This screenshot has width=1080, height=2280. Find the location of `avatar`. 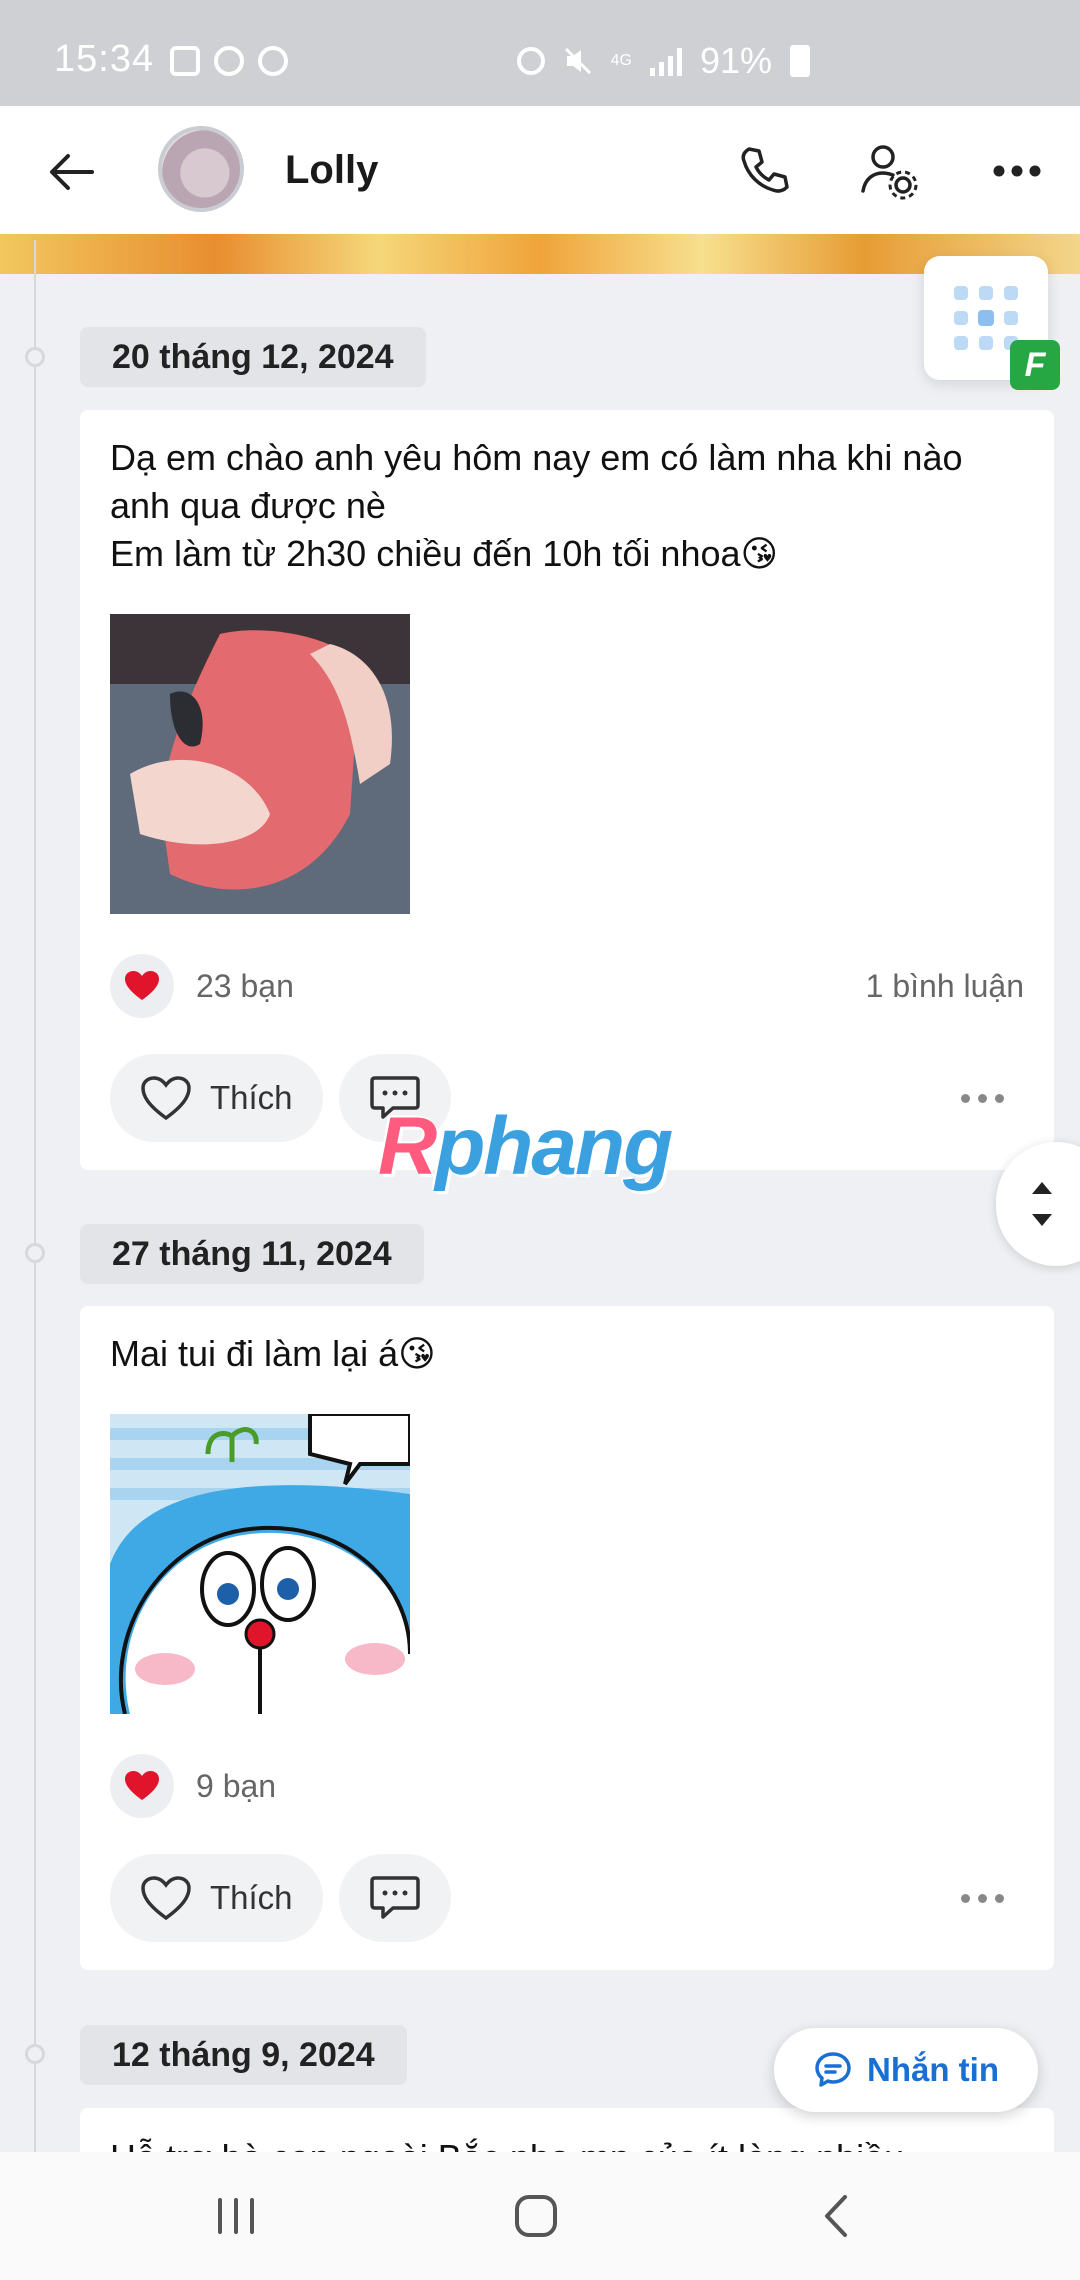

avatar is located at coordinates (201, 169).